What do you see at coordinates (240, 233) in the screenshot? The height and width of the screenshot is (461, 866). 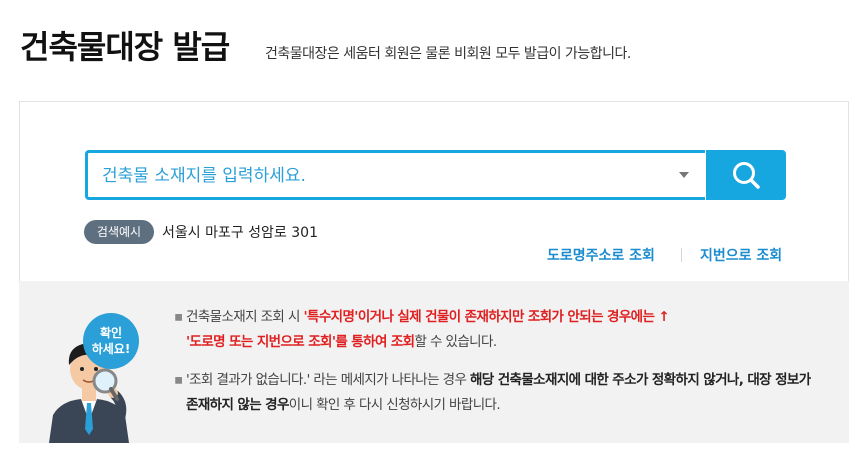 I see `example-address: 서울시 마포구 성암로 301` at bounding box center [240, 233].